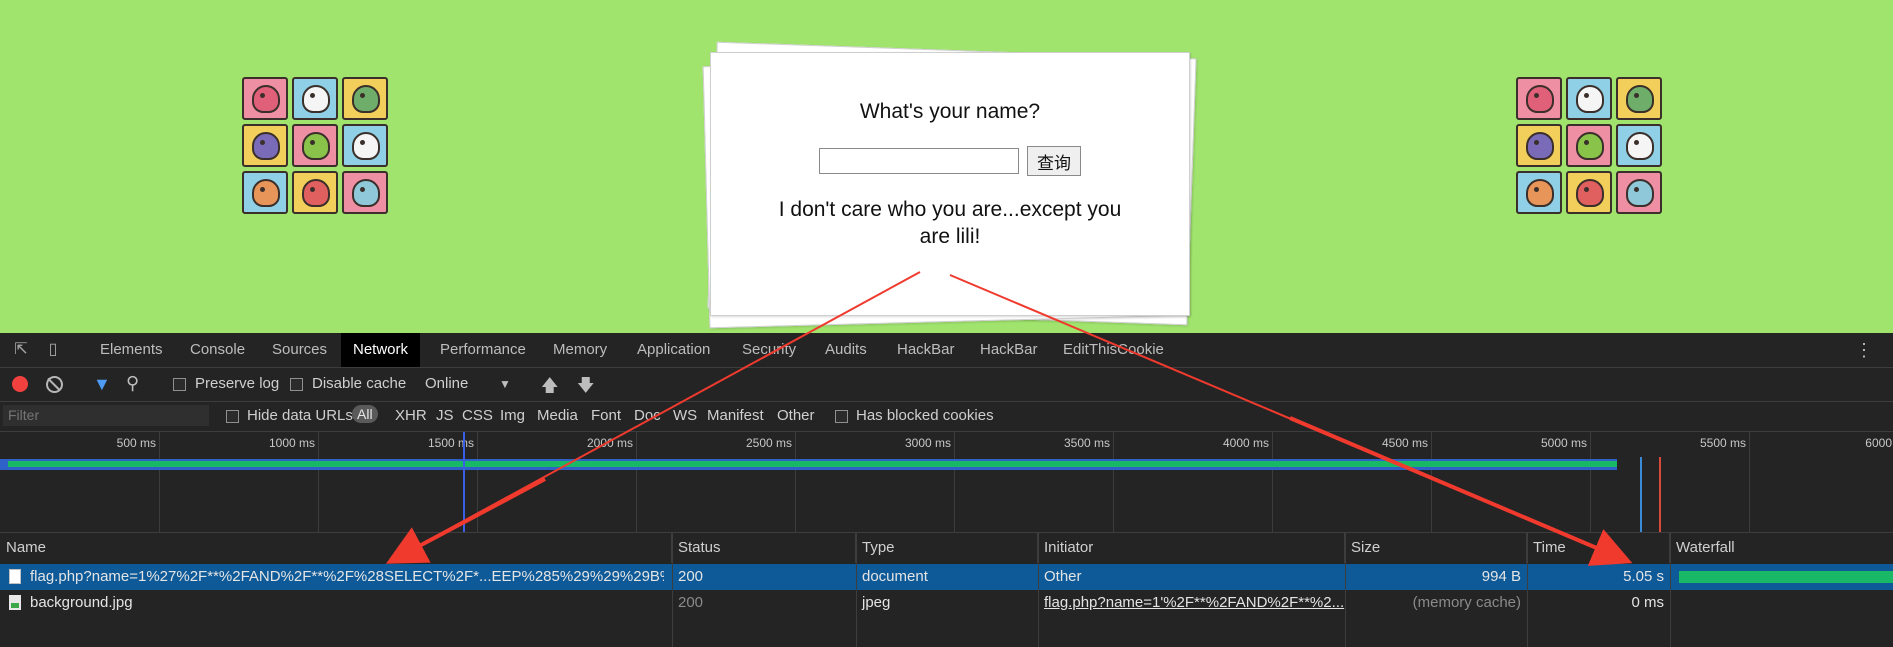  Describe the element at coordinates (549, 387) in the screenshot. I see `import-har-icon: 🡅` at that location.